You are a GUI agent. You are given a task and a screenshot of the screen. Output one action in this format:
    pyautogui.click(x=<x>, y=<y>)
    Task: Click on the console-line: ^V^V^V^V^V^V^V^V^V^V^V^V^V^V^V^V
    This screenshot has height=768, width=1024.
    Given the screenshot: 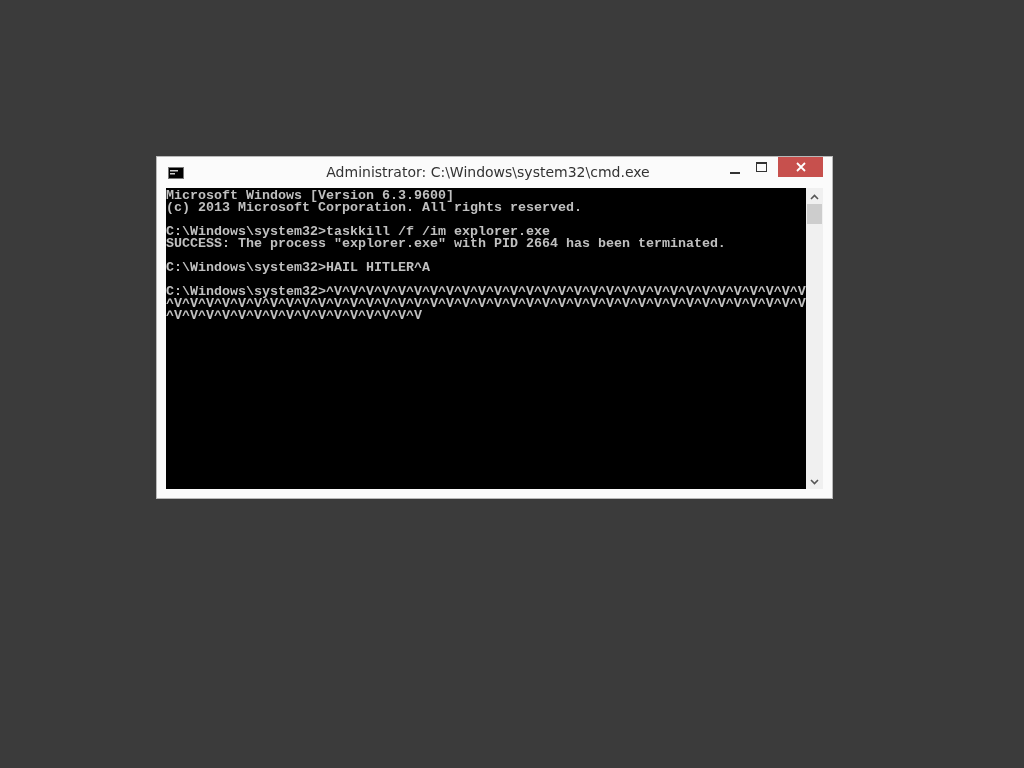 What is the action you would take?
    pyautogui.click(x=294, y=316)
    